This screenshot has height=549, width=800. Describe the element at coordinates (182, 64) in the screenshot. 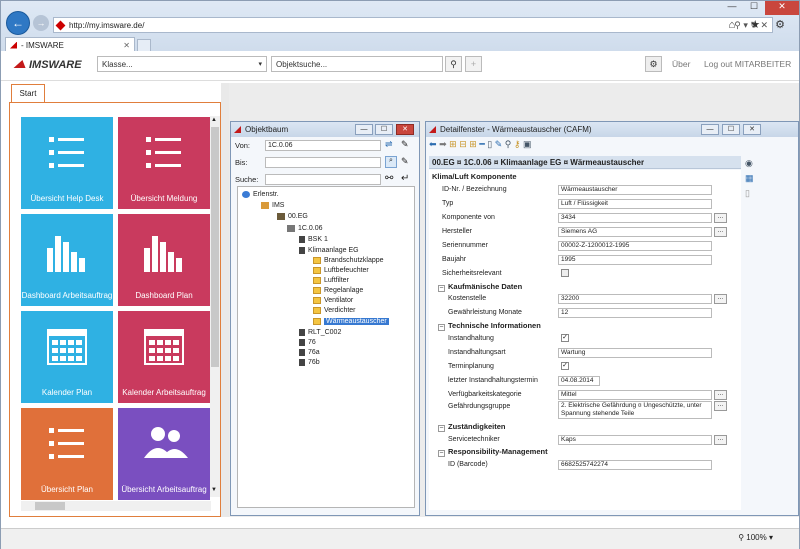

I see `klasse-select: Klasse... ▾` at that location.